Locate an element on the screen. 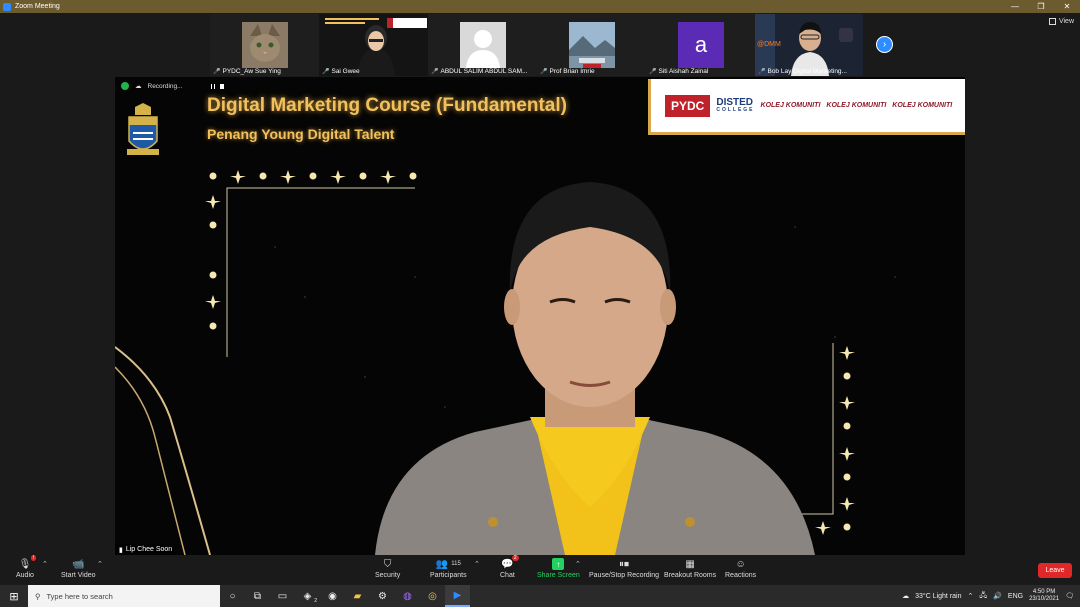 The image size is (1080, 607). start-video-label: Start Video is located at coordinates (78, 575).